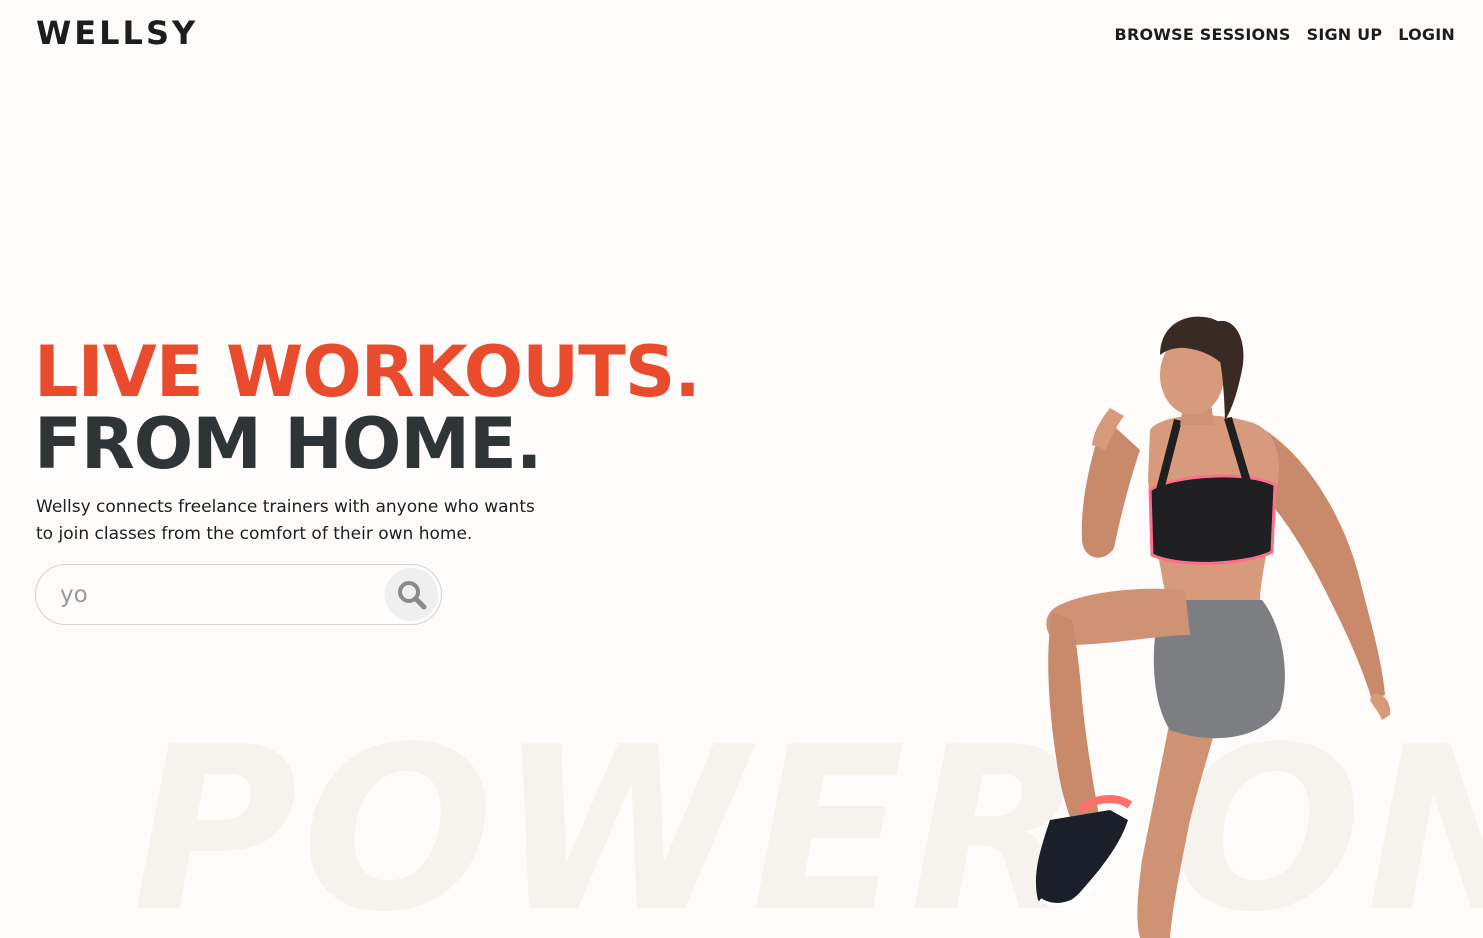 Image resolution: width=1483 pixels, height=938 pixels. I want to click on search-icon, so click(411, 594).